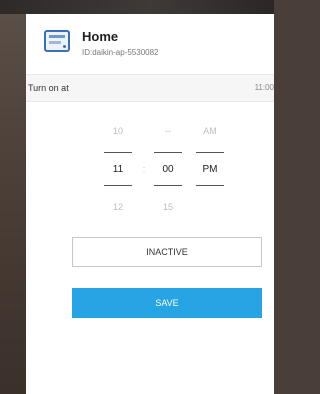  I want to click on hour-select-line-top, so click(118, 152).